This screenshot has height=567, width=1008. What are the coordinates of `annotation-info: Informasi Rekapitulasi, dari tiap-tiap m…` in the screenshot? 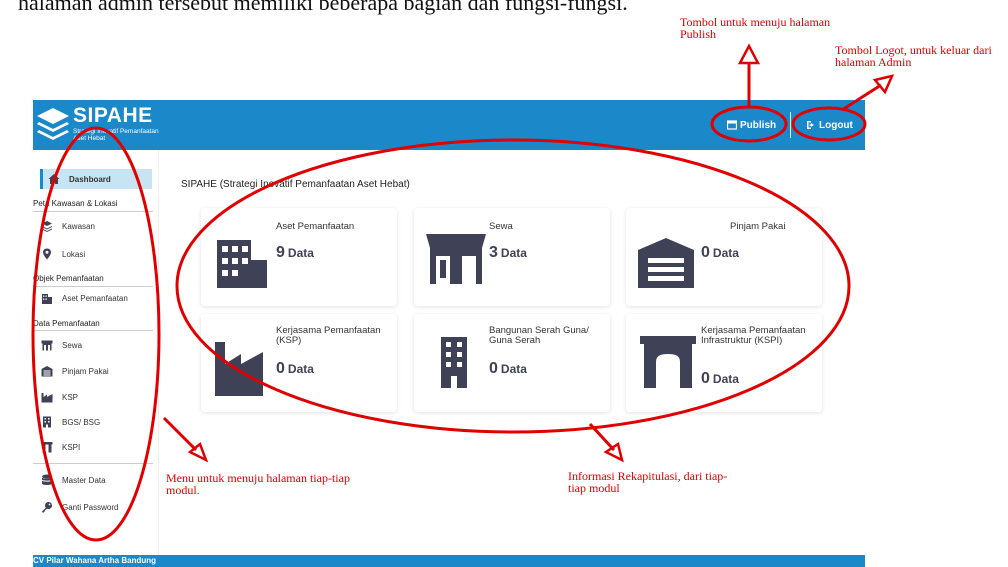 It's located at (648, 482).